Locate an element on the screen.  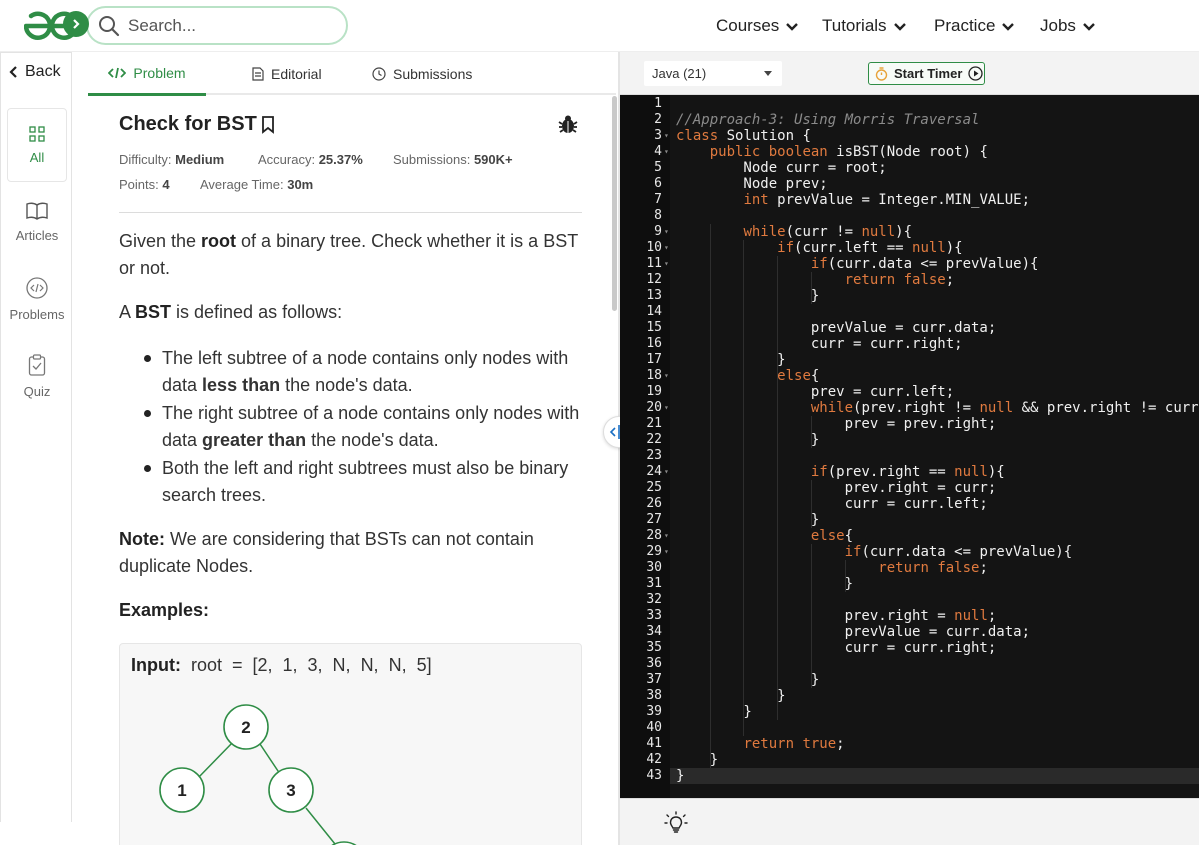
nav-courses: Courses is located at coordinates (757, 26).